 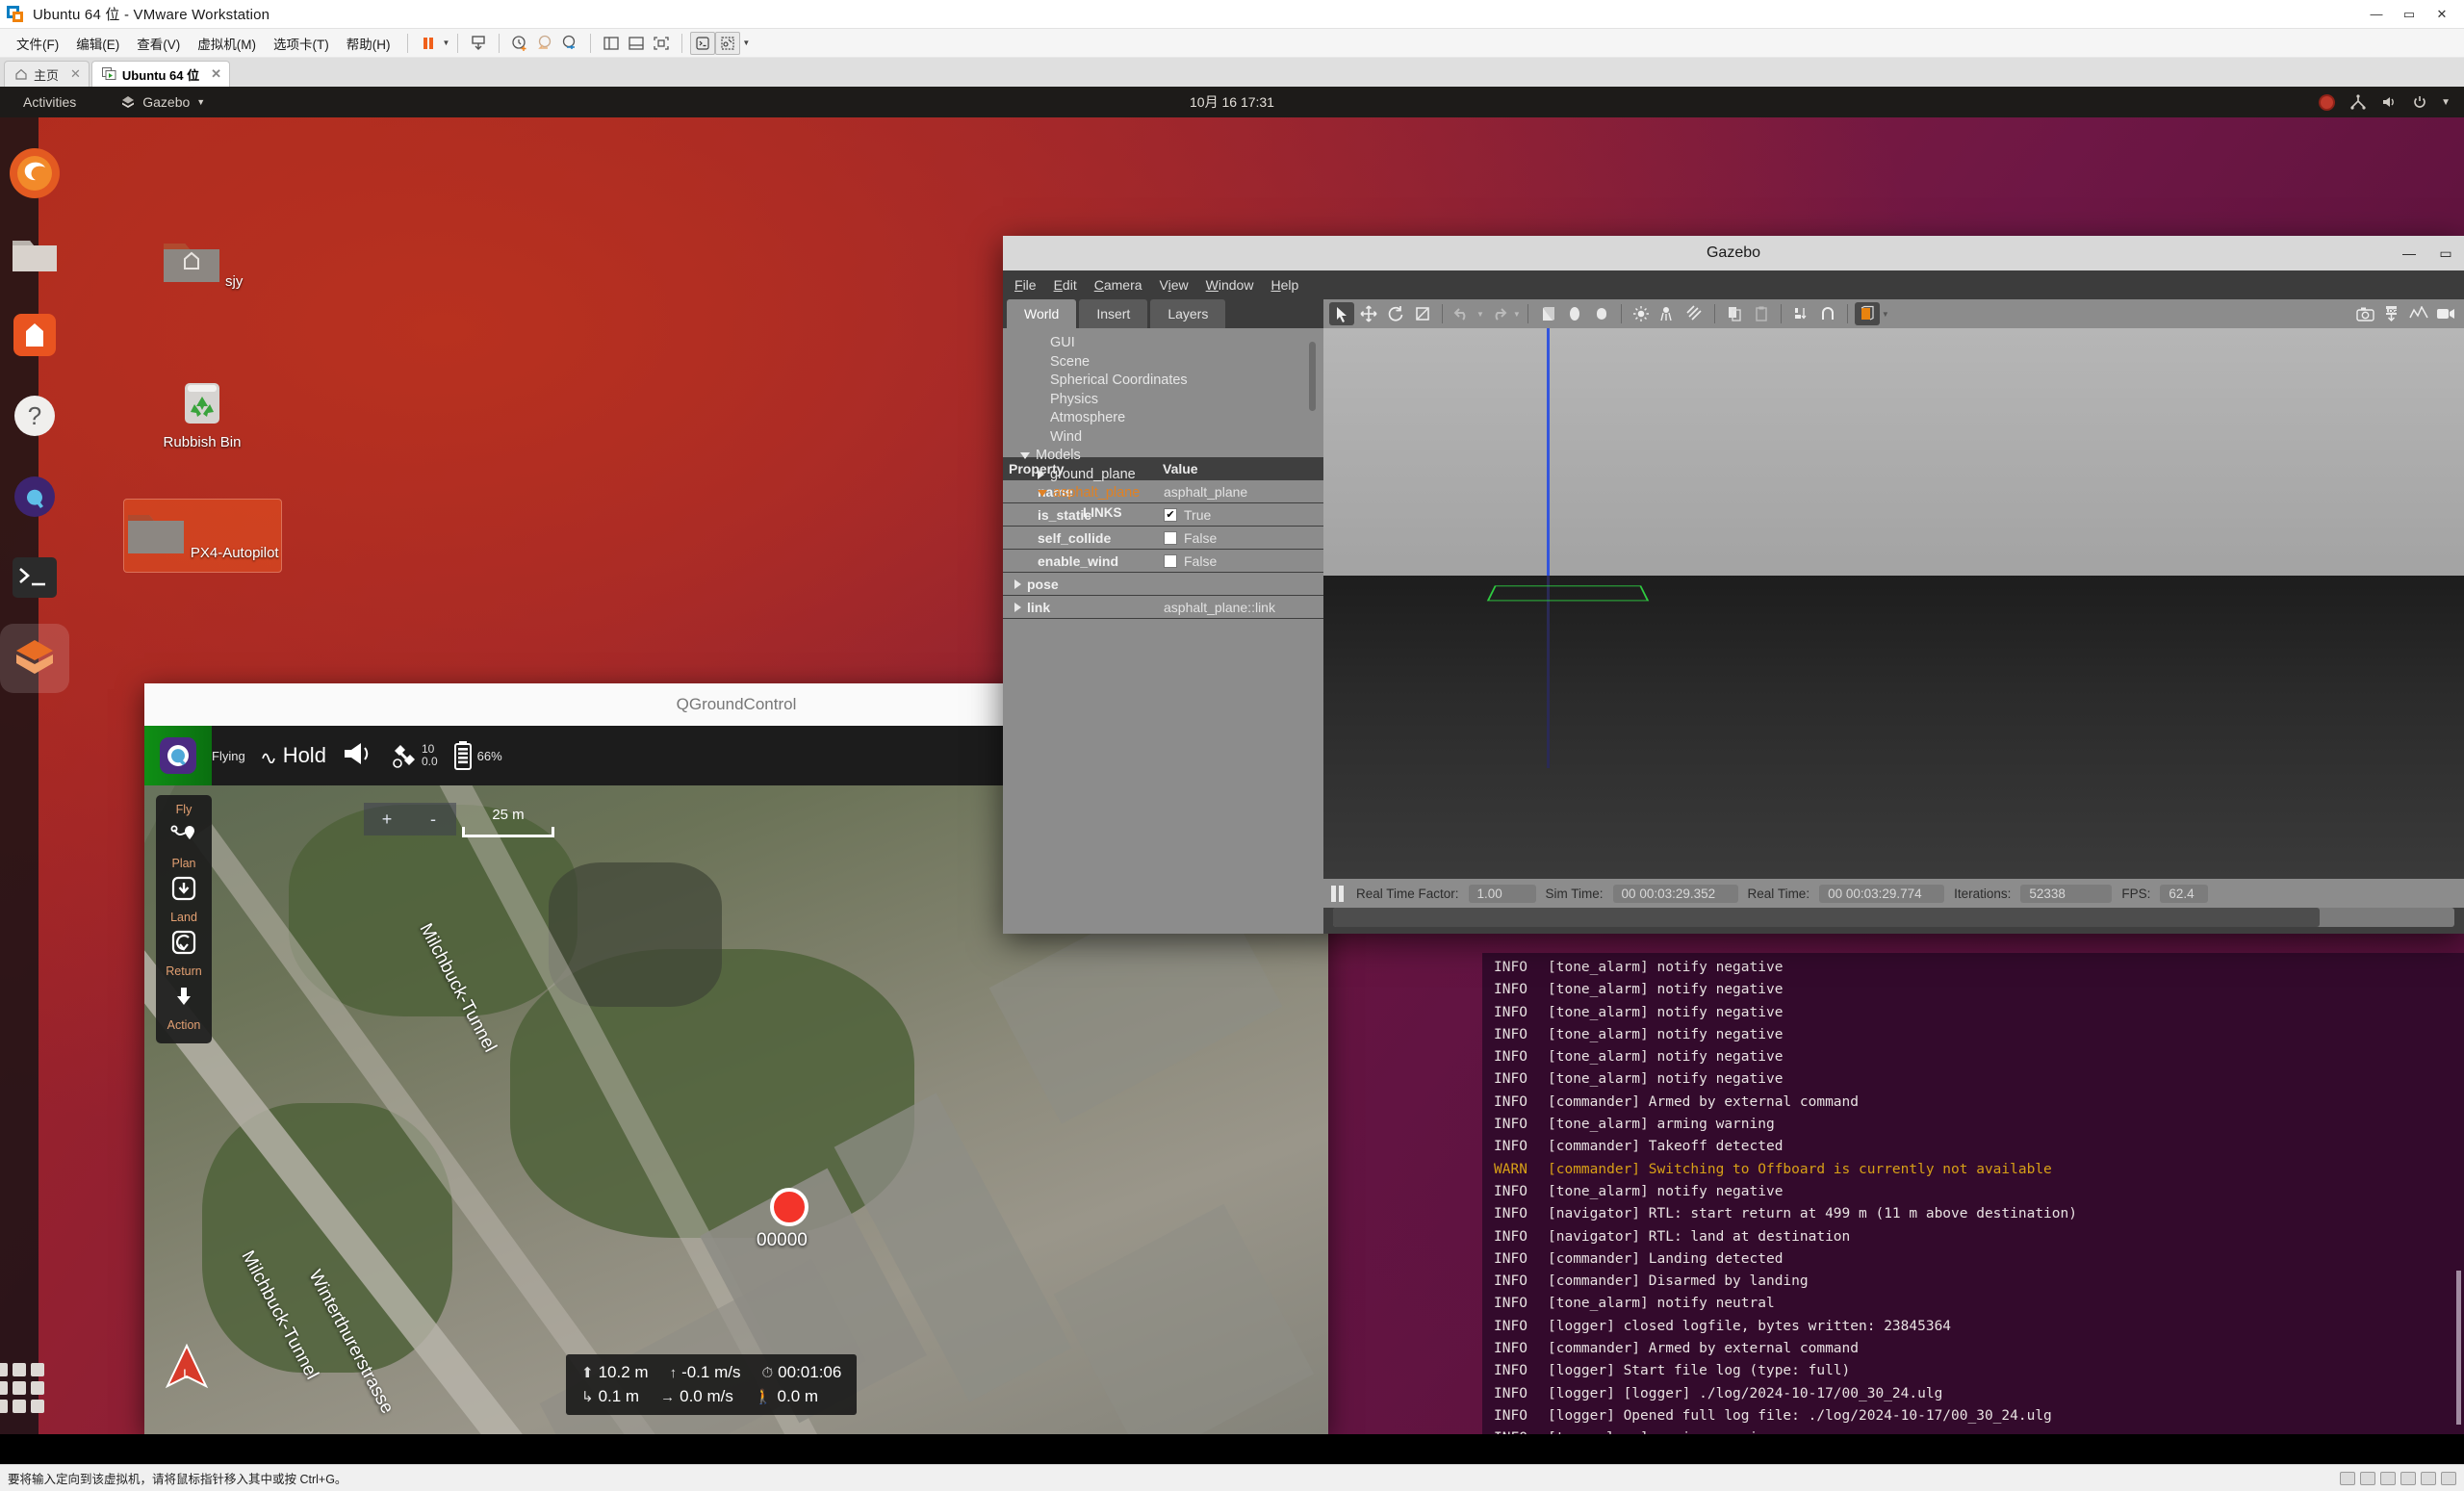 What do you see at coordinates (1395, 313) in the screenshot?
I see `rotate-tool-icon` at bounding box center [1395, 313].